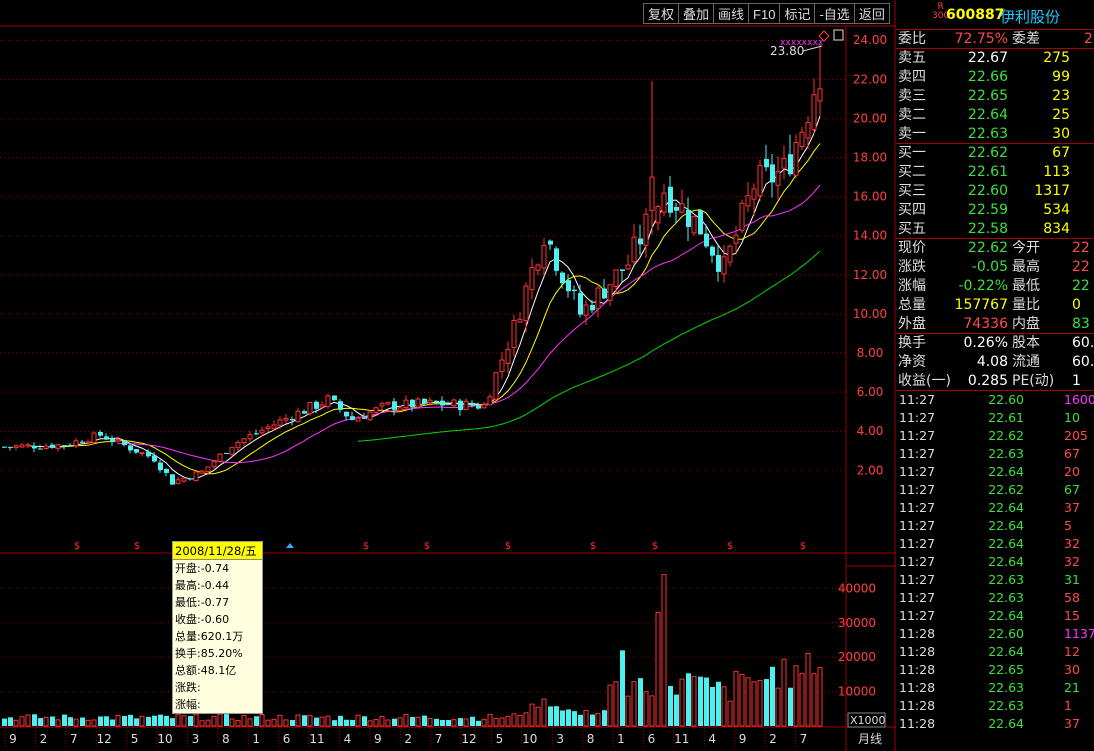  Describe the element at coordinates (1081, 267) in the screenshot. I see `stat-value: 22` at that location.